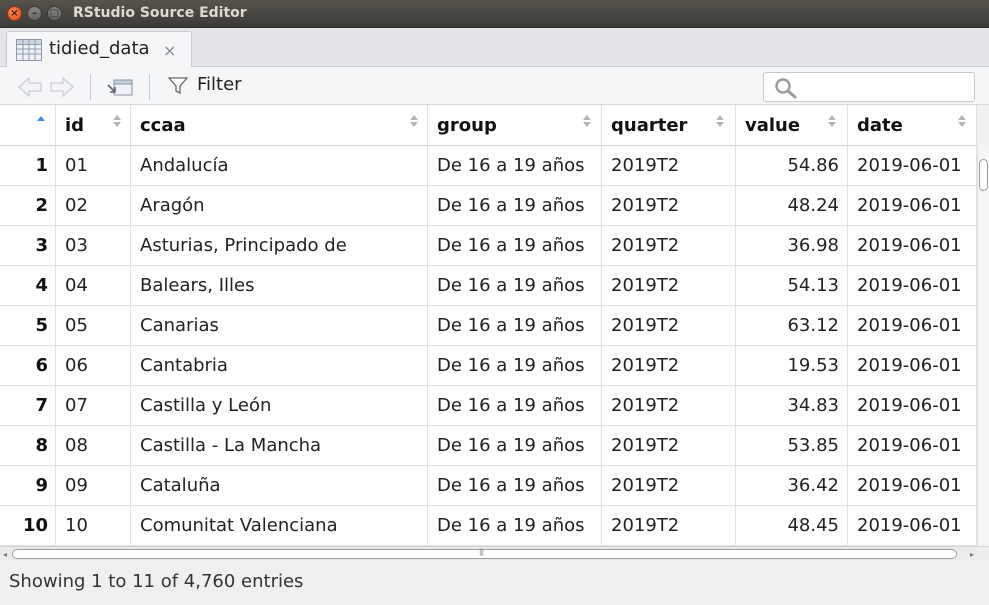 The width and height of the screenshot is (989, 605). I want to click on cell-value: 36.98, so click(792, 246).